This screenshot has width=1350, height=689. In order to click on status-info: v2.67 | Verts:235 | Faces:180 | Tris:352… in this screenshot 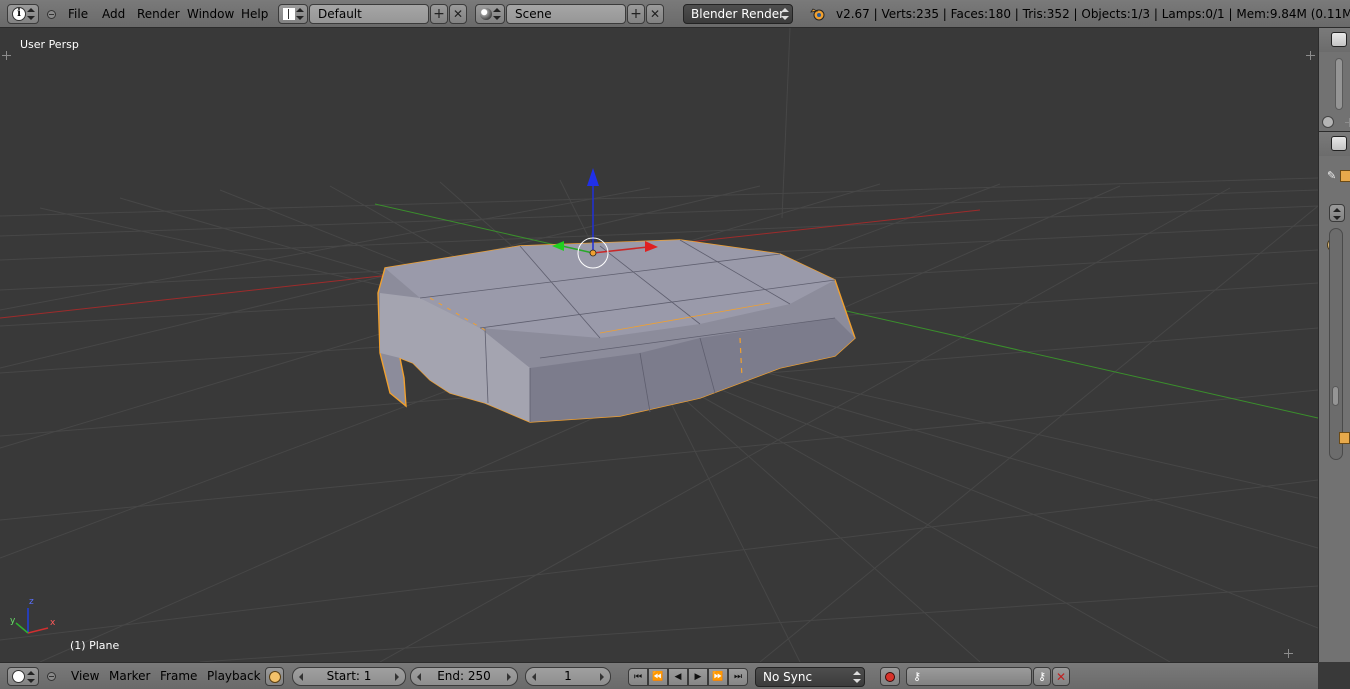, I will do `click(1093, 14)`.